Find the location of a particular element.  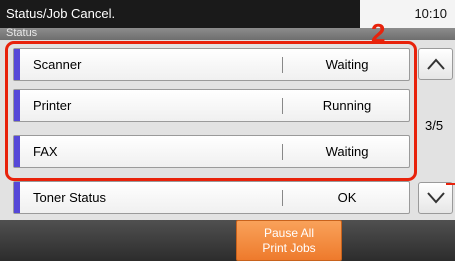

subtitle-bar: Status is located at coordinates (227, 33).